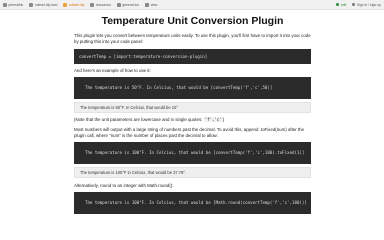 The height and width of the screenshot is (240, 384). Describe the element at coordinates (147, 4) in the screenshot. I see `eye-icon` at that location.